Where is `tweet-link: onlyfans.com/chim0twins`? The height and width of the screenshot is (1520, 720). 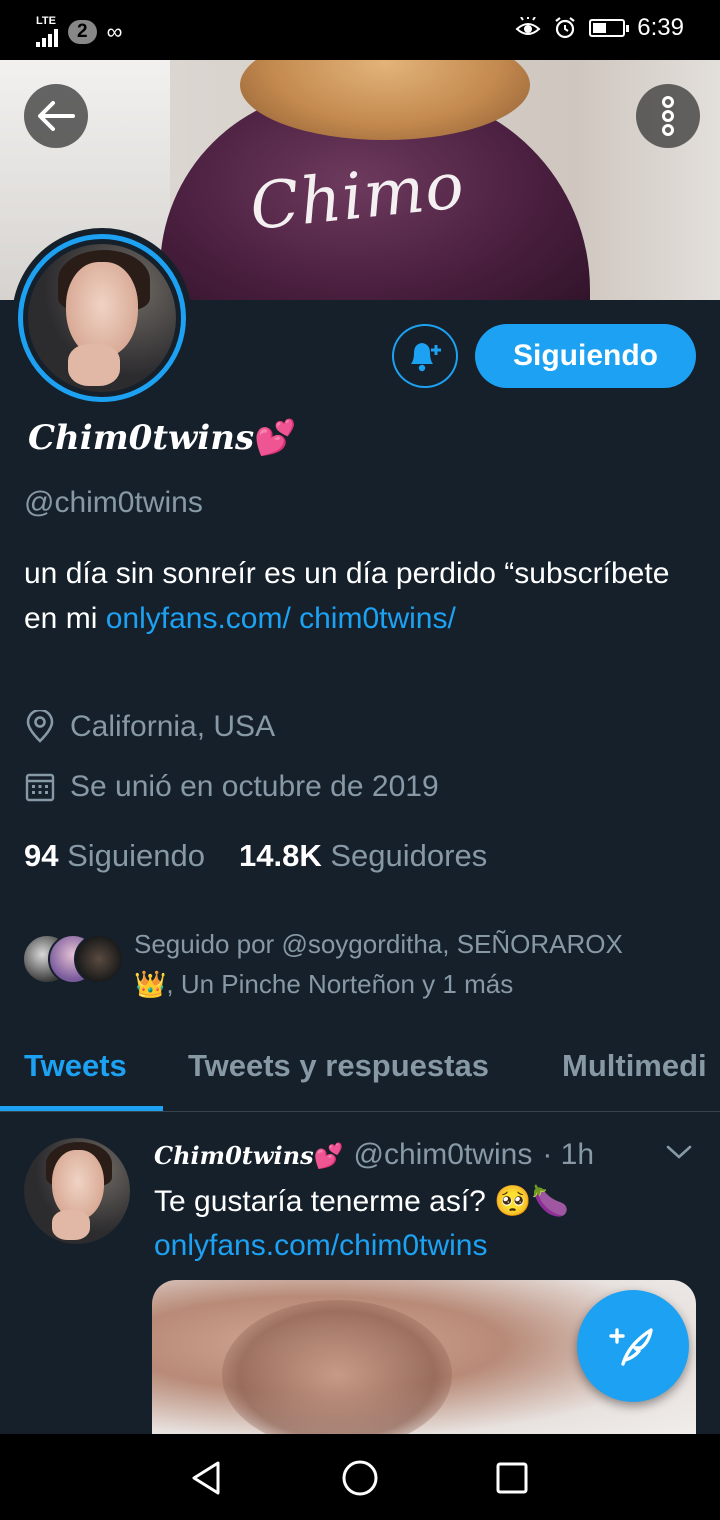 tweet-link: onlyfans.com/chim0twins is located at coordinates (320, 1245).